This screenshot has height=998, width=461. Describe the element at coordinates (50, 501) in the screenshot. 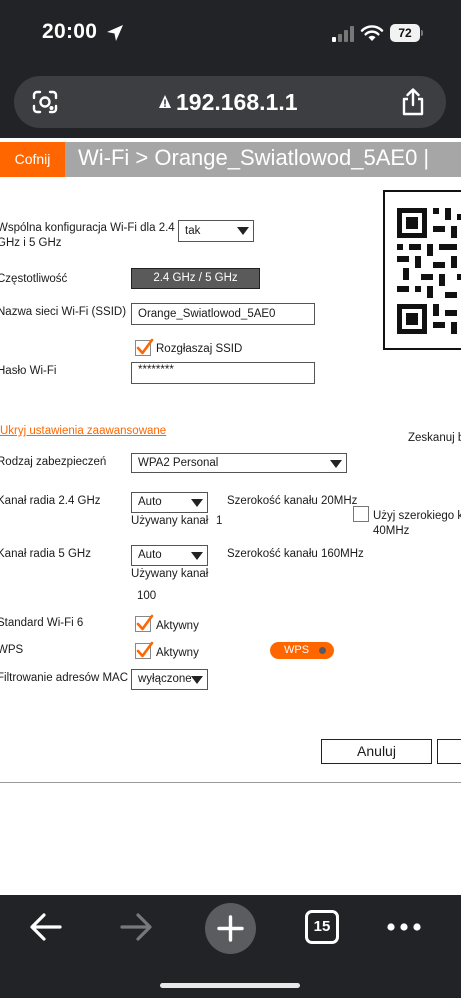

I see `channel-24-label: Kanał radia 2.4 GHz` at that location.